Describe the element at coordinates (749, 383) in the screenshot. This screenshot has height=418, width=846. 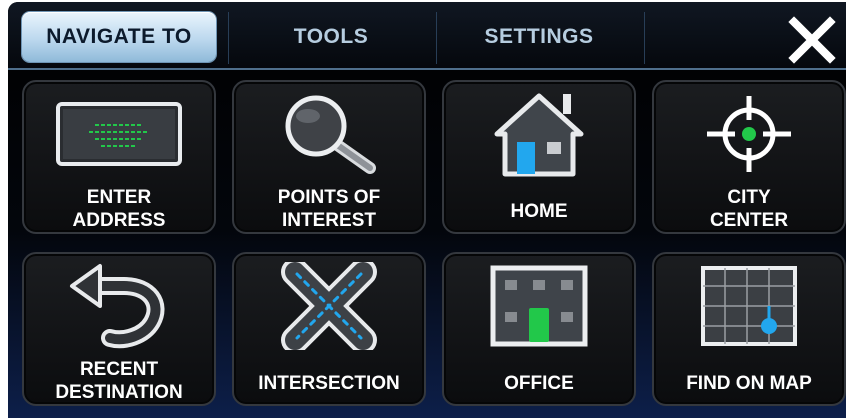
I see `tile-label: FIND ON MAP` at that location.